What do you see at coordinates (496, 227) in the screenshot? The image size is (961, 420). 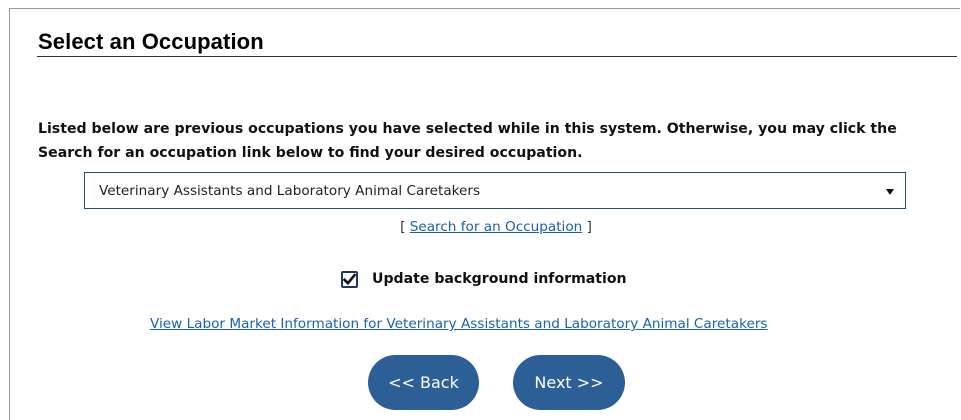 I see `search-occupation-link: Search for an Occupation` at bounding box center [496, 227].